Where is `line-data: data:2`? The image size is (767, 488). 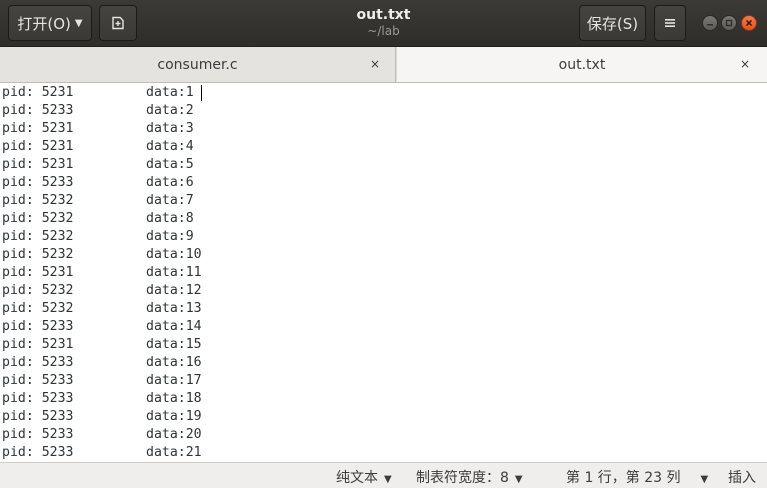
line-data: data:2 is located at coordinates (170, 110).